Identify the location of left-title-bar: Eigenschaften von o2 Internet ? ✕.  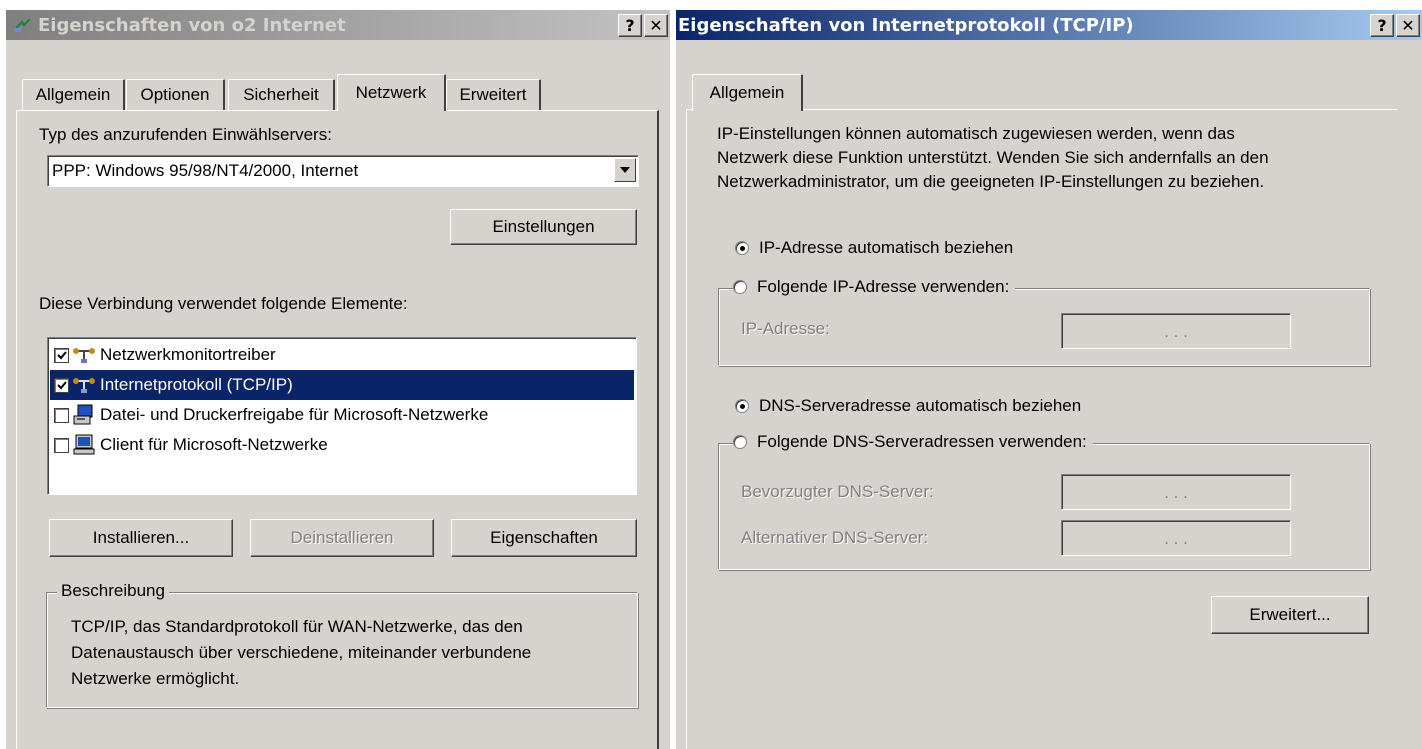
(338, 25).